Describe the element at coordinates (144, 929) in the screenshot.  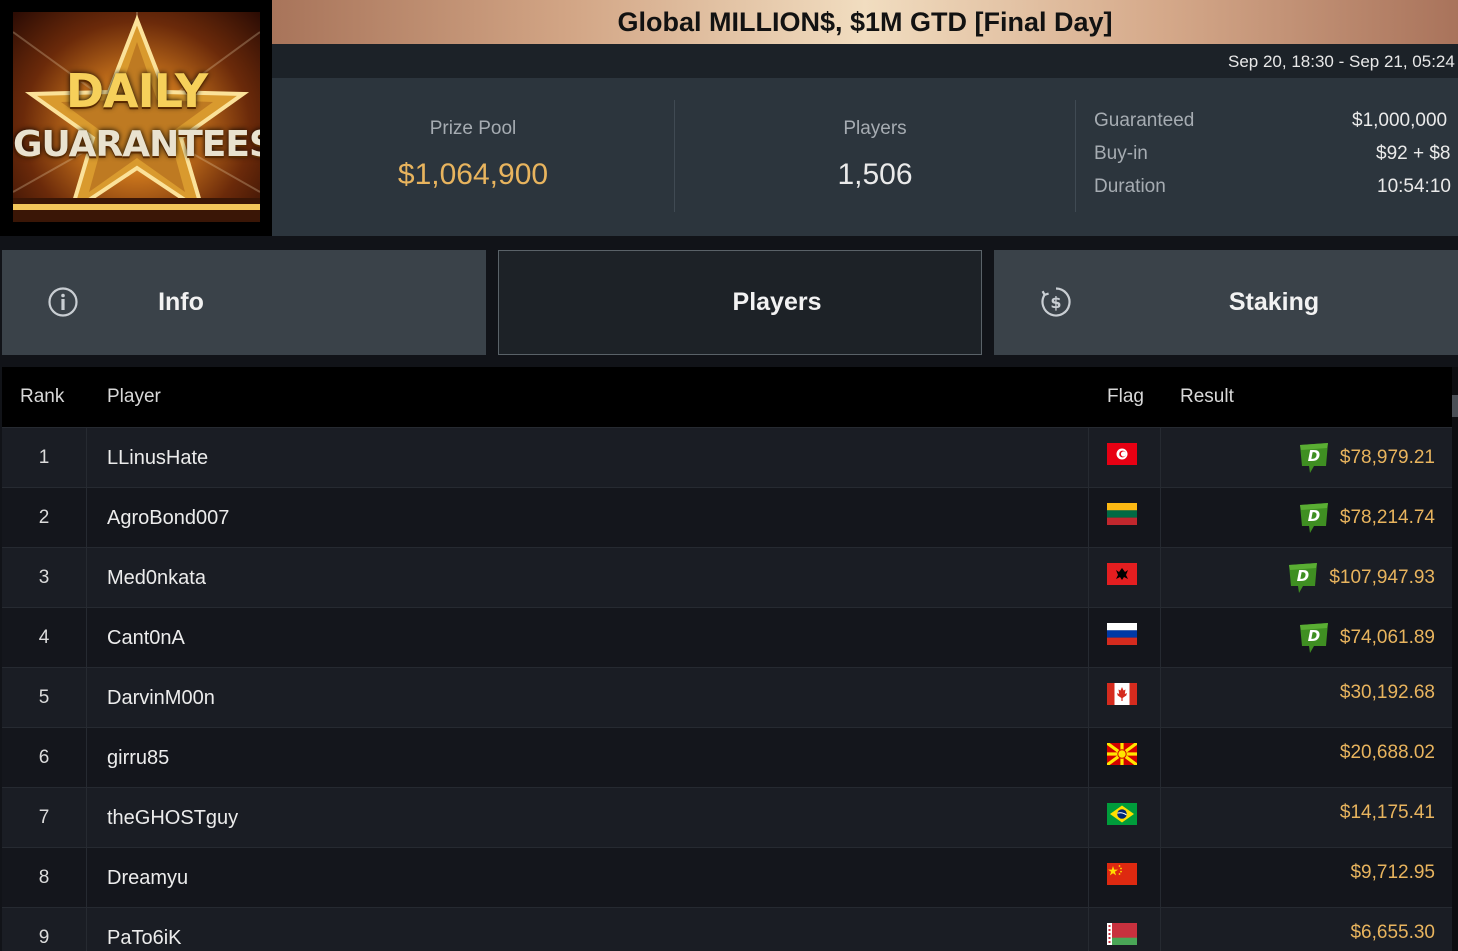
I see `player-name: PaTo6iK` at that location.